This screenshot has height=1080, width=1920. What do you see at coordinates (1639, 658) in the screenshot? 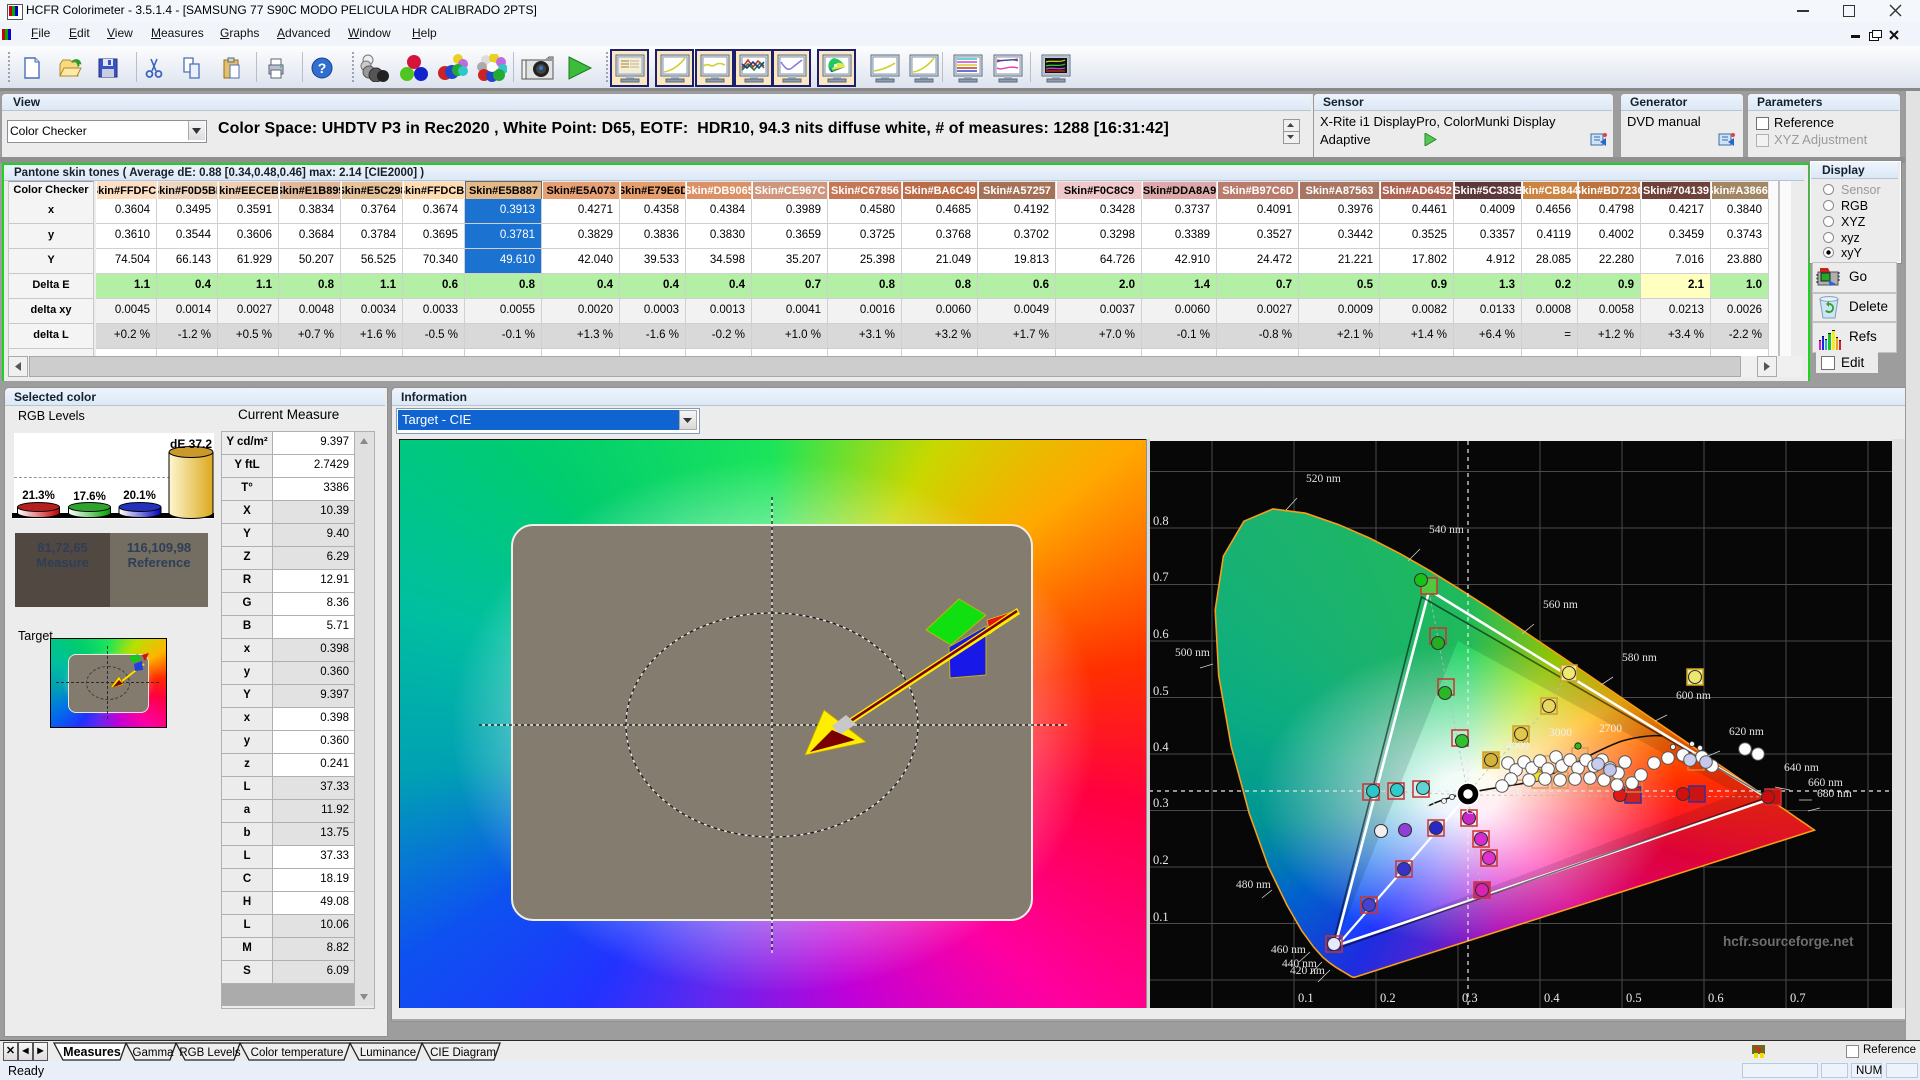
I see `svg-text: 580 nm` at bounding box center [1639, 658].